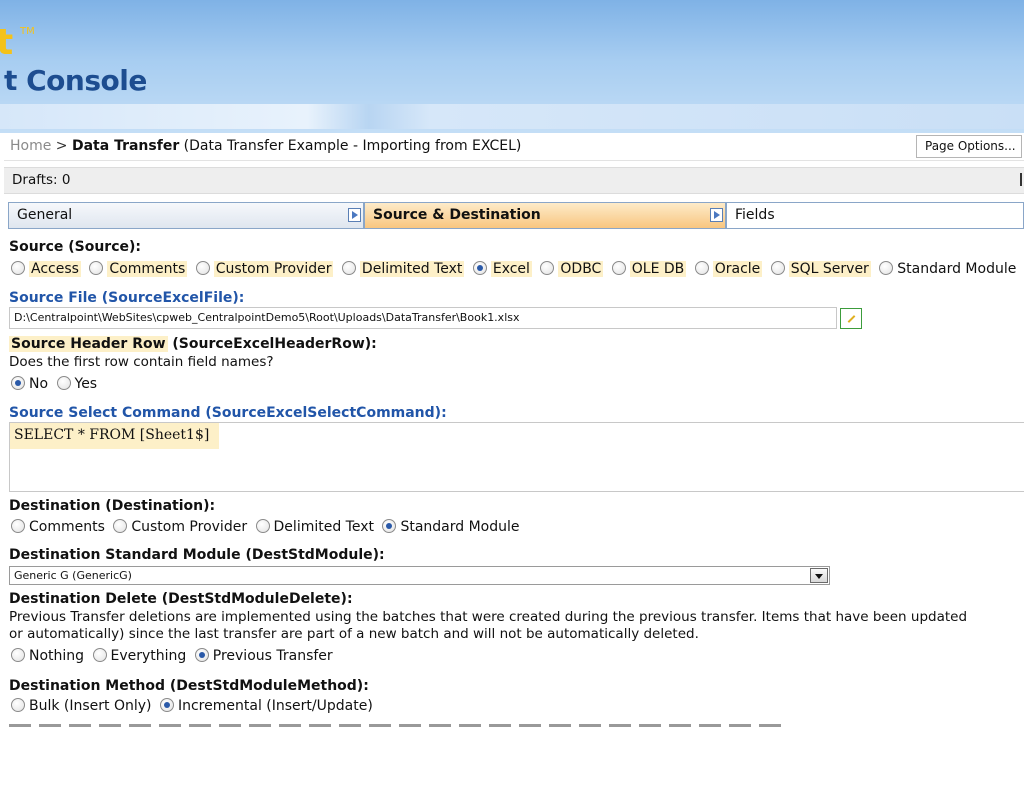  What do you see at coordinates (141, 362) in the screenshot?
I see `source-header-row-question: Does the first row contain field names?` at bounding box center [141, 362].